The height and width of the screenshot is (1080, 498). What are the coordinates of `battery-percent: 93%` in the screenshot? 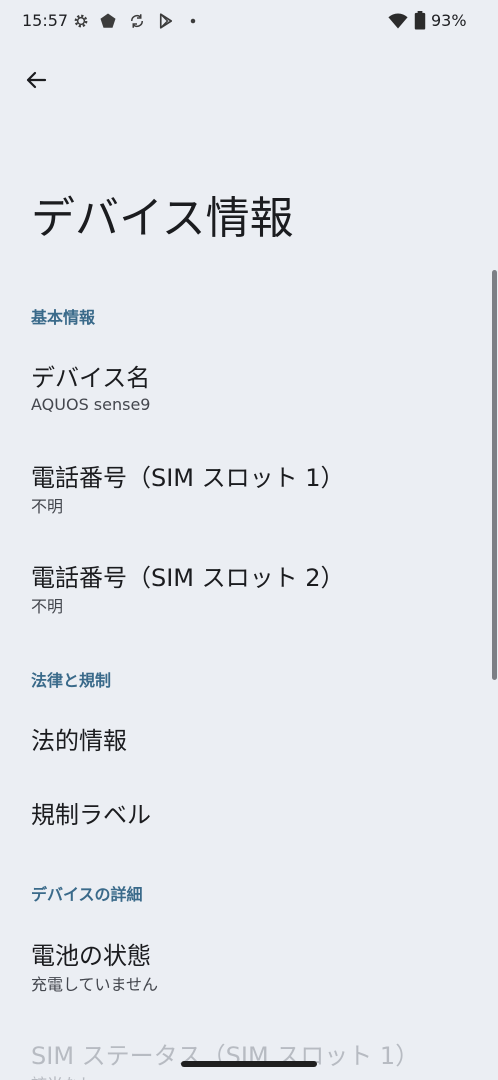 It's located at (449, 20).